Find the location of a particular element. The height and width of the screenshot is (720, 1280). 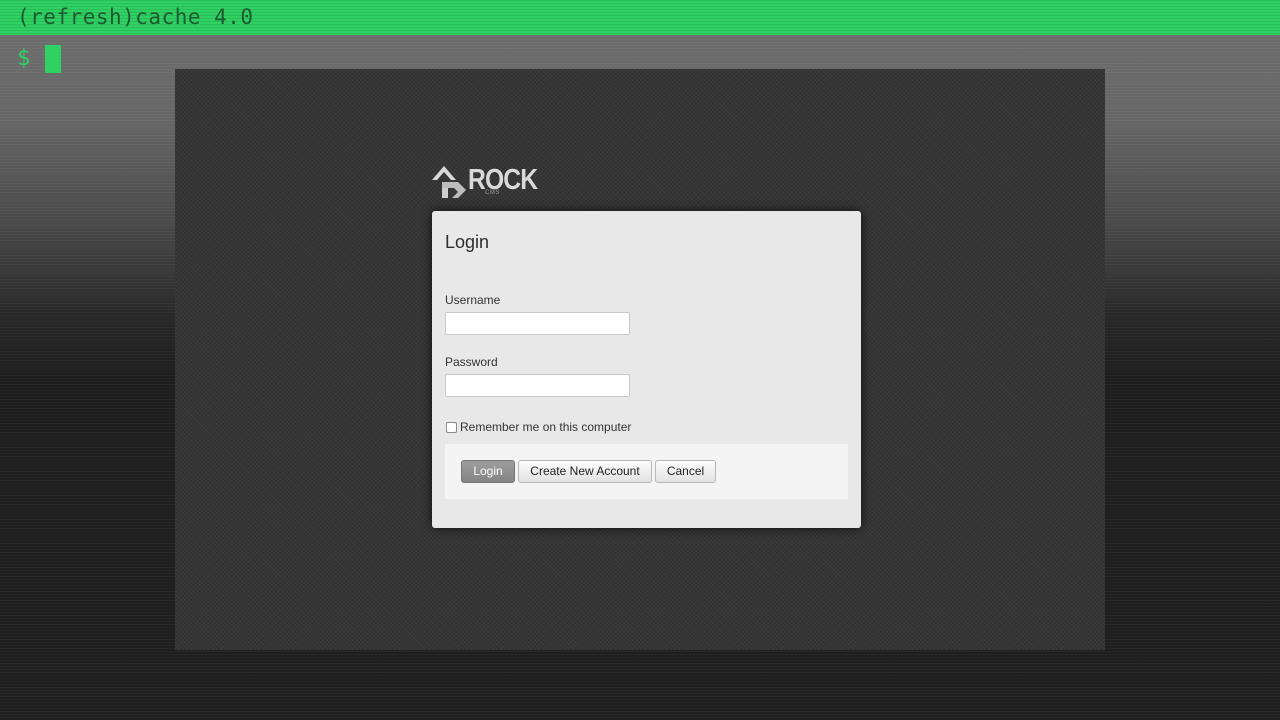

remember-me-checkbox is located at coordinates (451, 427).